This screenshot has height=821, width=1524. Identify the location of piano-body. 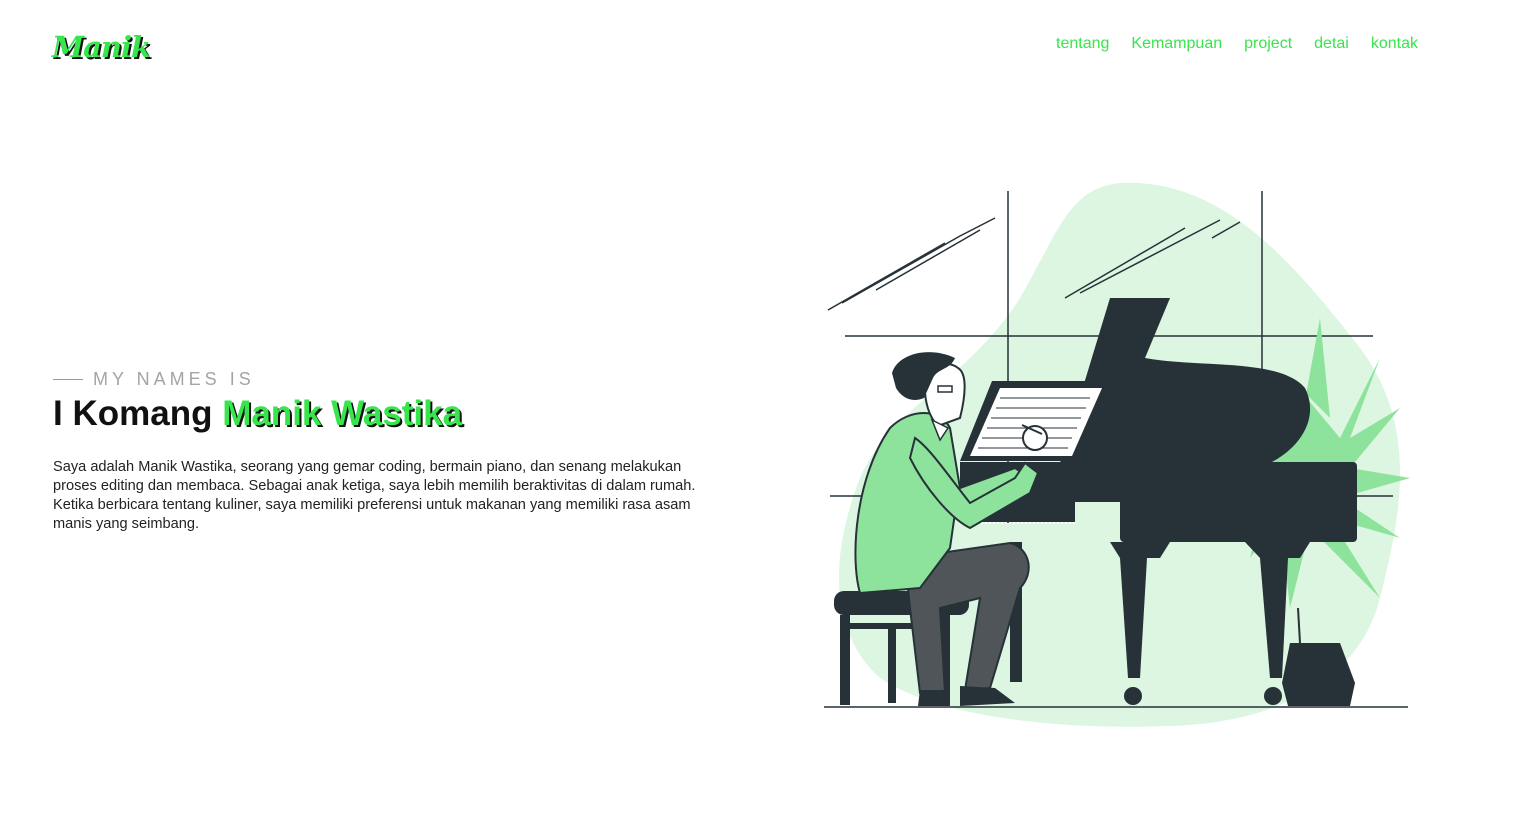
(1238, 502).